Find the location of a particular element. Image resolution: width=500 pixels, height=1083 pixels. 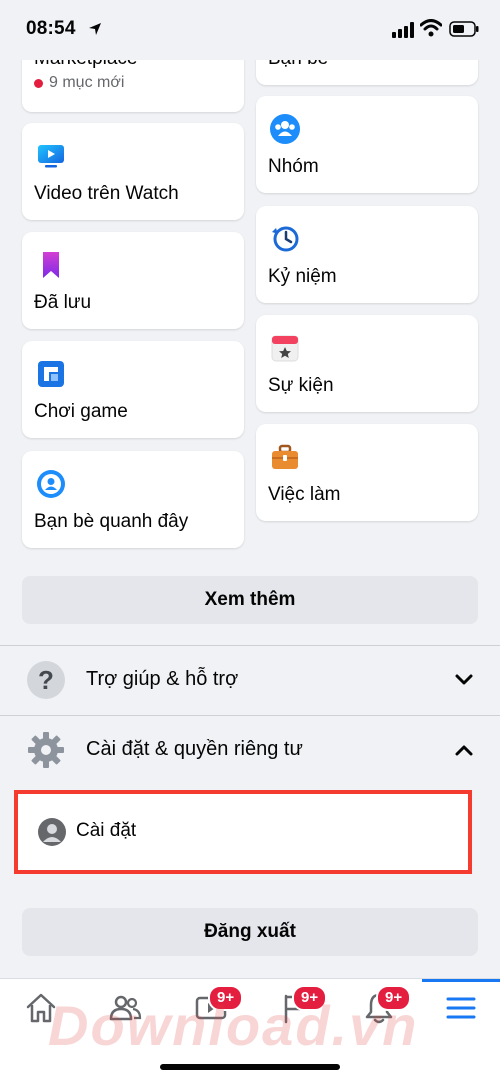

nav-watch: 9+ is located at coordinates (212, 1009).